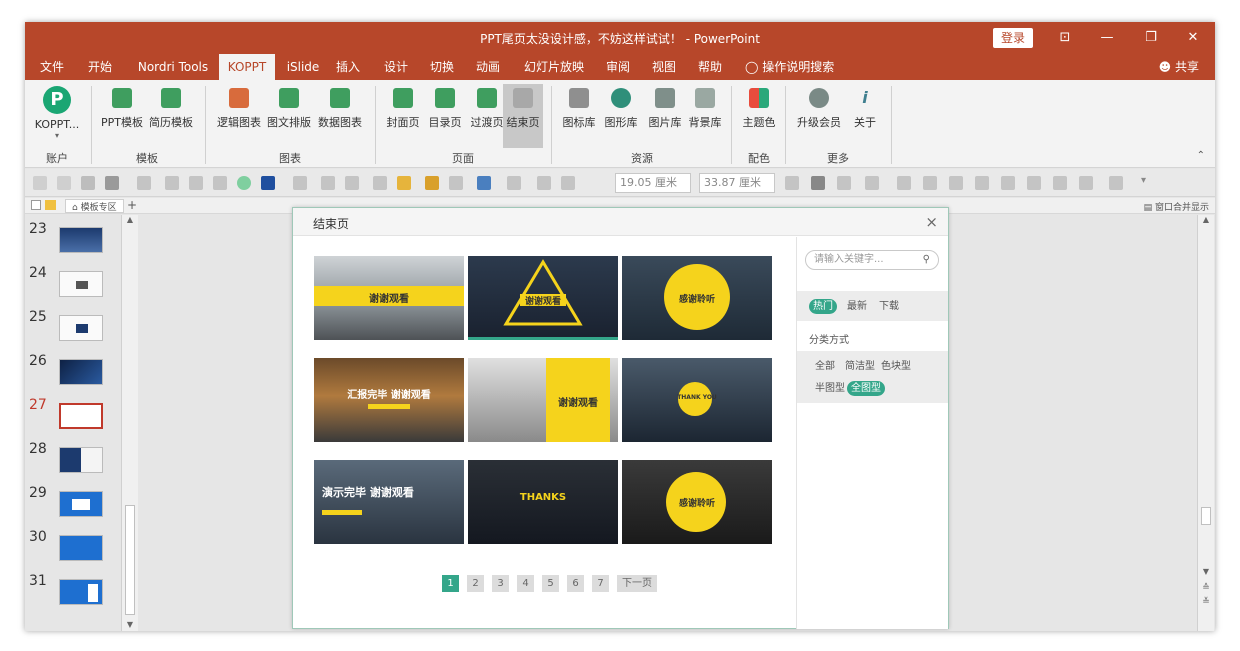 The width and height of the screenshot is (1240, 651). Describe the element at coordinates (543, 502) in the screenshot. I see `end-page-template-card: THANKS` at that location.